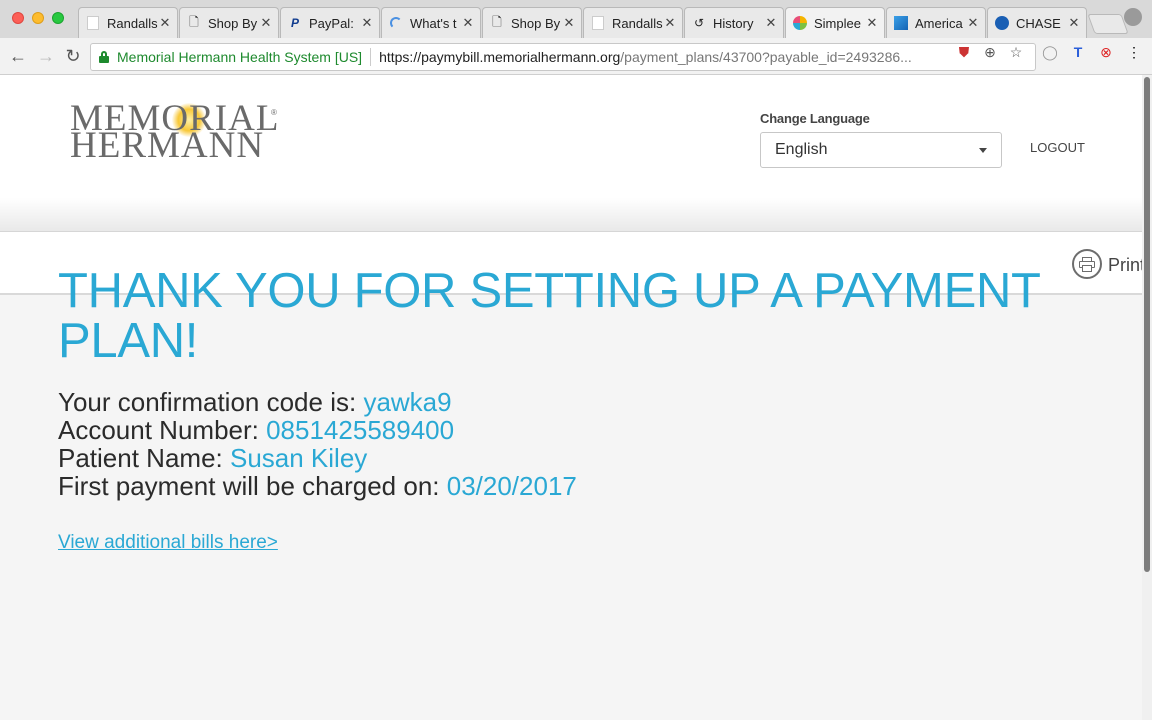 The width and height of the screenshot is (1152, 720). I want to click on zoom-icon: ⊕, so click(990, 52).